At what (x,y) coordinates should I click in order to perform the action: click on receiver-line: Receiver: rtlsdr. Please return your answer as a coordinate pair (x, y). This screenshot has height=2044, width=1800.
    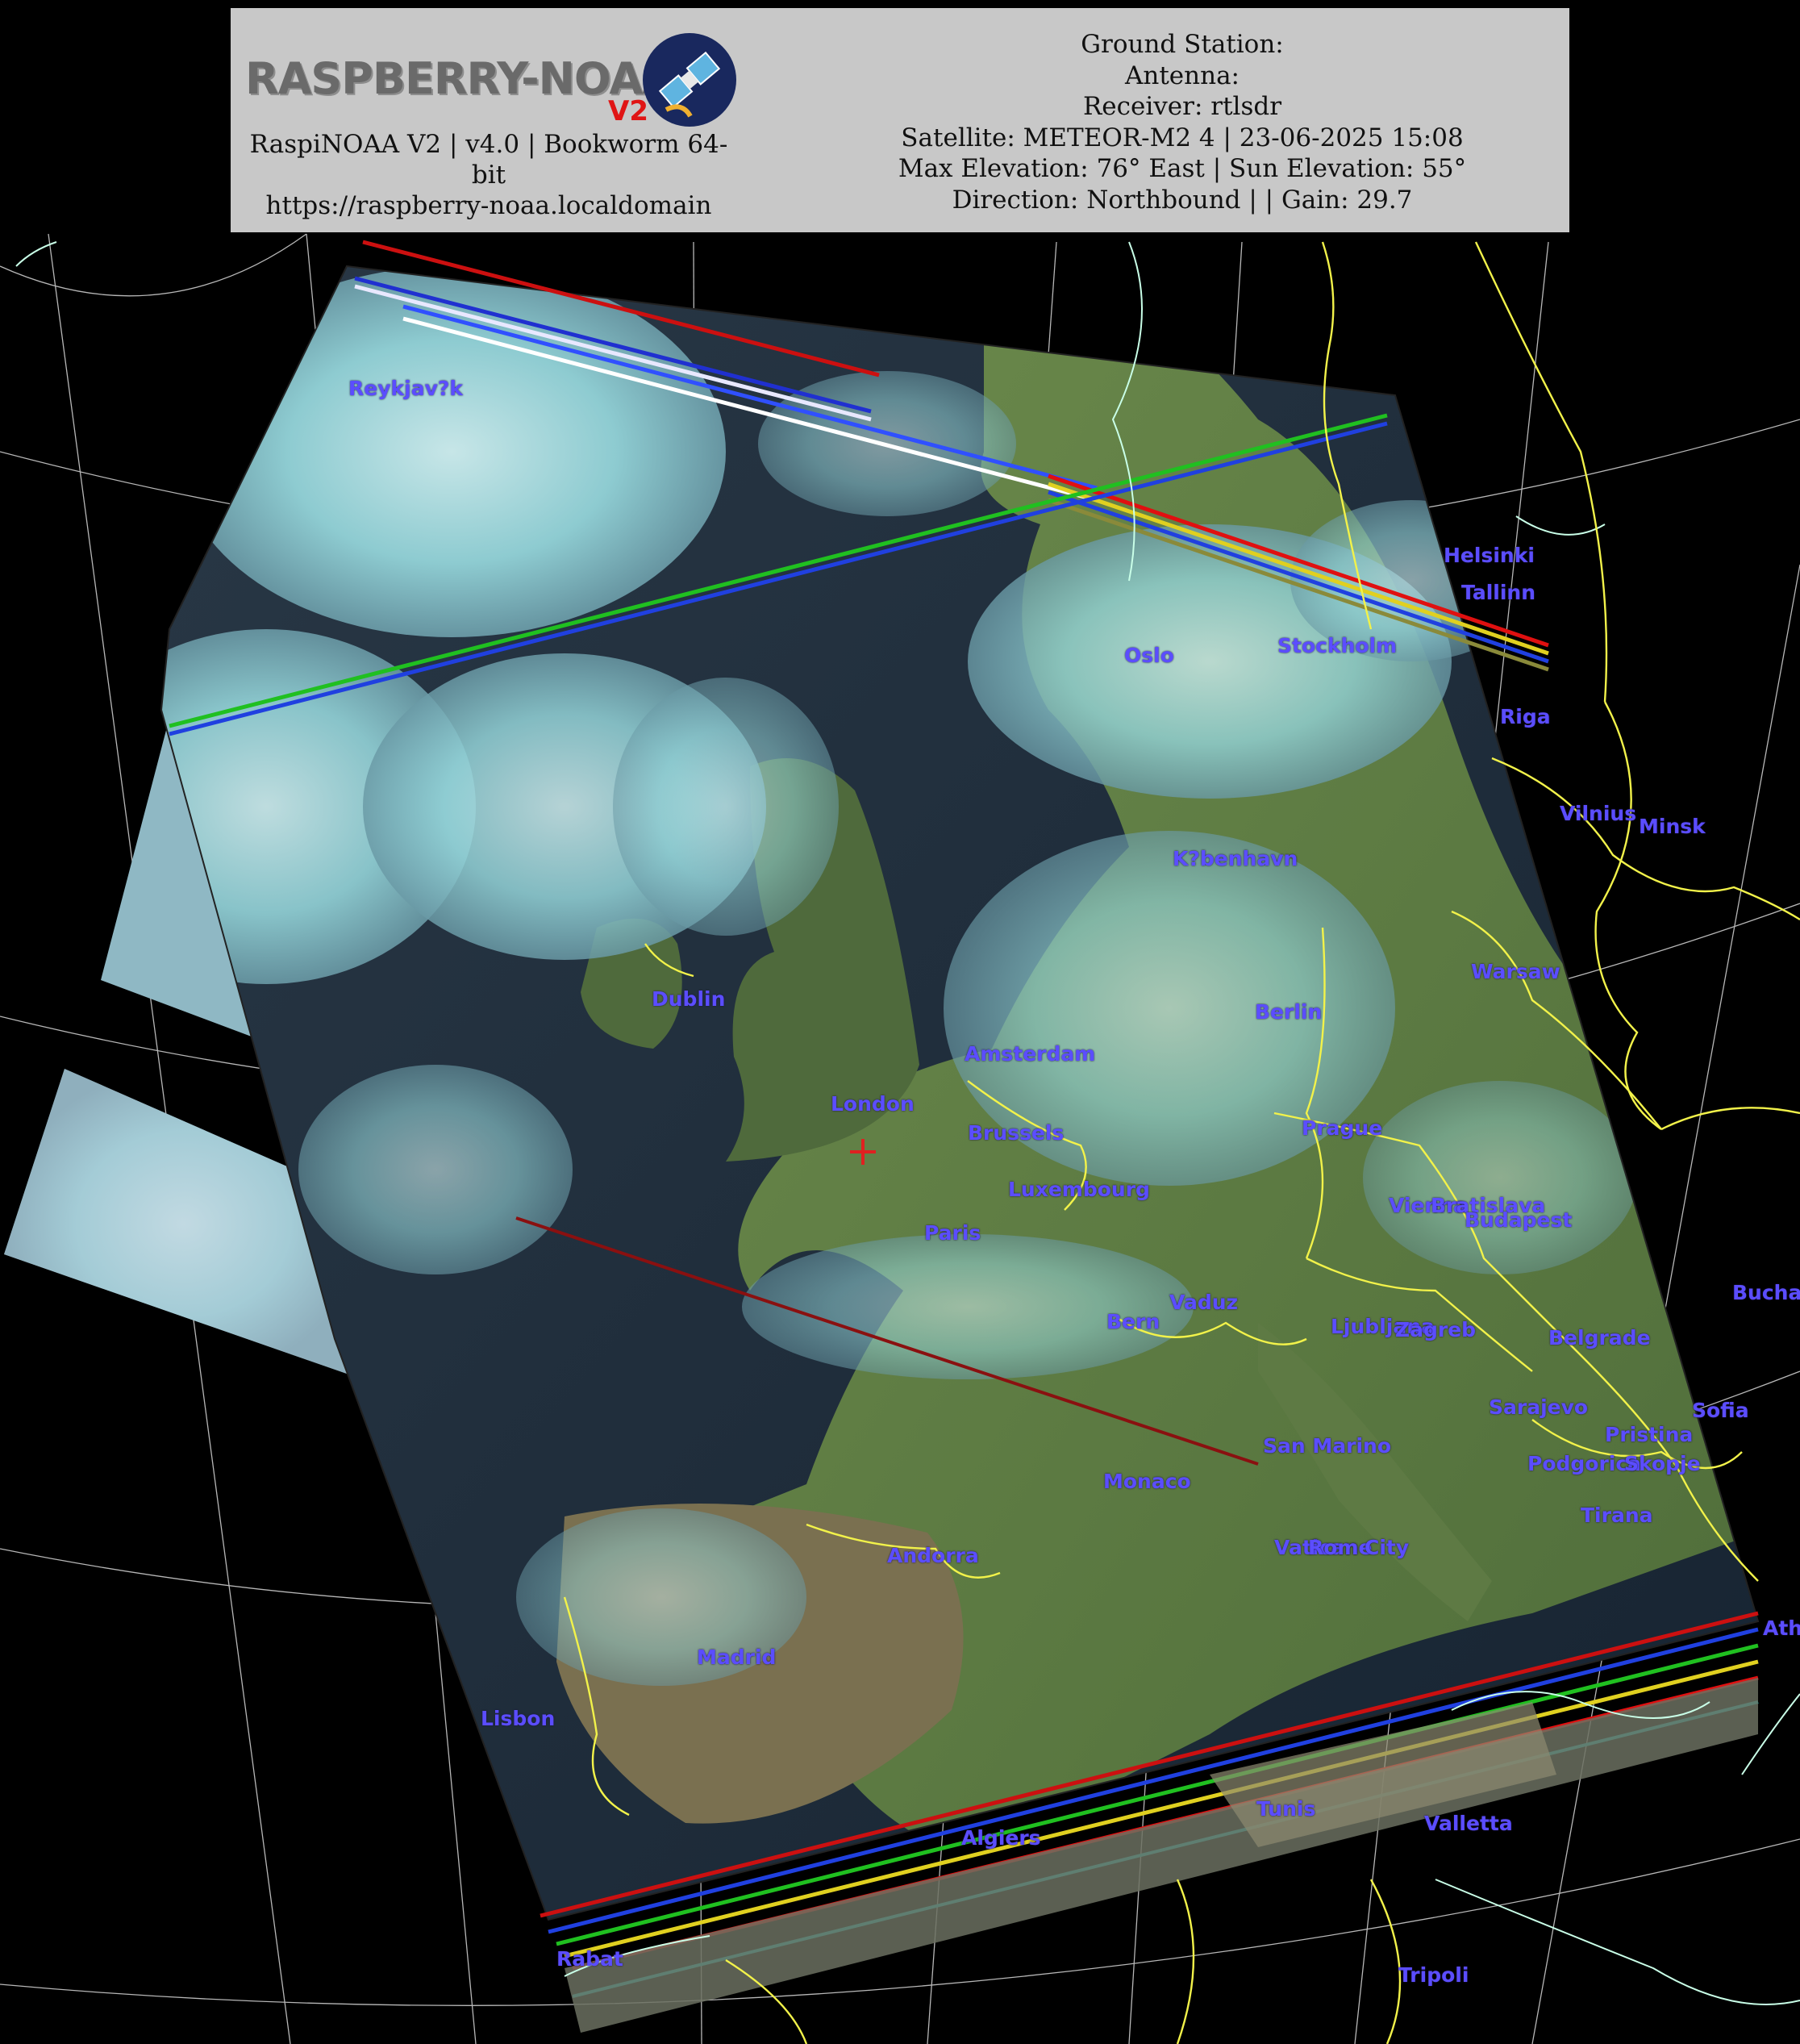
    Looking at the image, I should click on (1182, 107).